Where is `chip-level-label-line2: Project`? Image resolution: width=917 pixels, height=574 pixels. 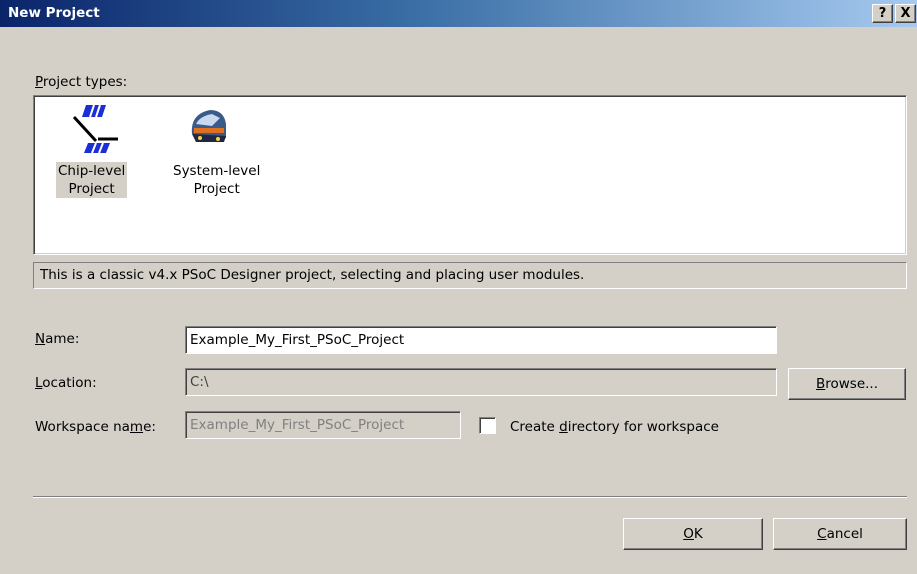
chip-level-label-line2: Project is located at coordinates (91, 189).